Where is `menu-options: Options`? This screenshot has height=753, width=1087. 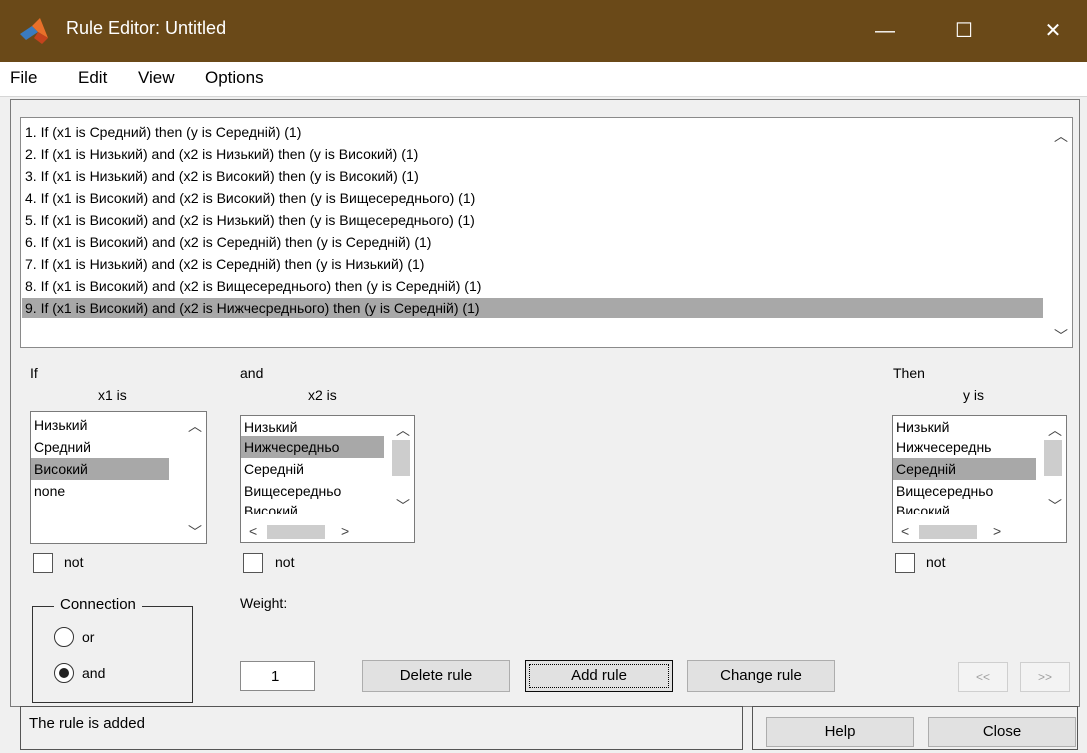
menu-options: Options is located at coordinates (234, 78).